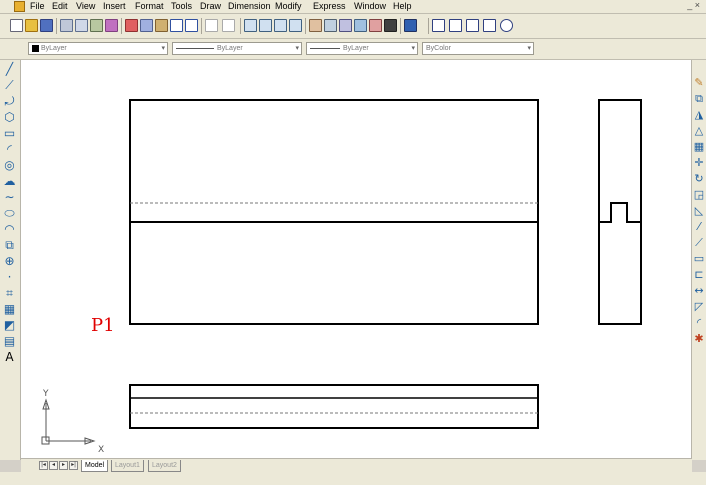 This screenshot has width=706, height=485. I want to click on top-view-outline, so click(334, 406).